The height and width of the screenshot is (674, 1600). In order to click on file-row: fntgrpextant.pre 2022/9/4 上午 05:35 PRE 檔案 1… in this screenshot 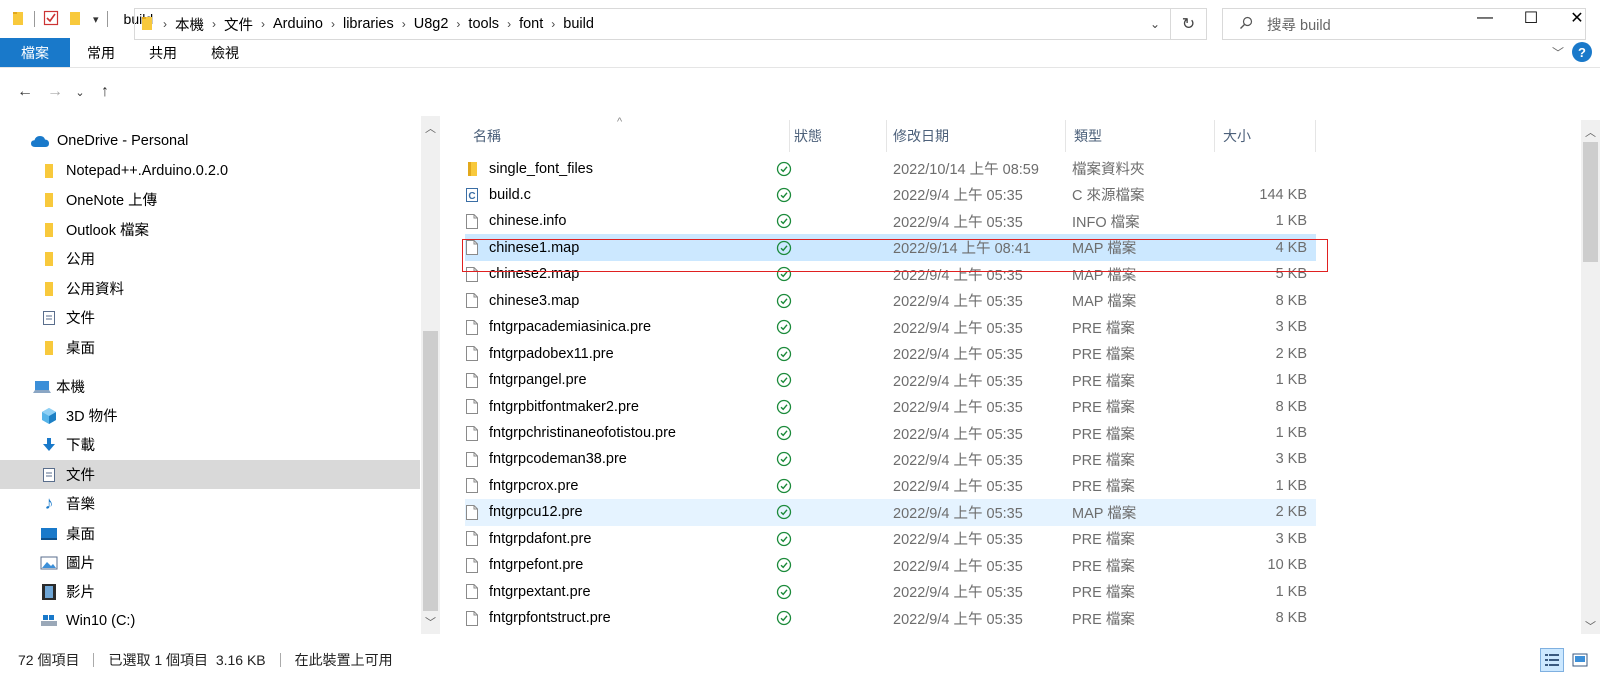, I will do `click(890, 591)`.